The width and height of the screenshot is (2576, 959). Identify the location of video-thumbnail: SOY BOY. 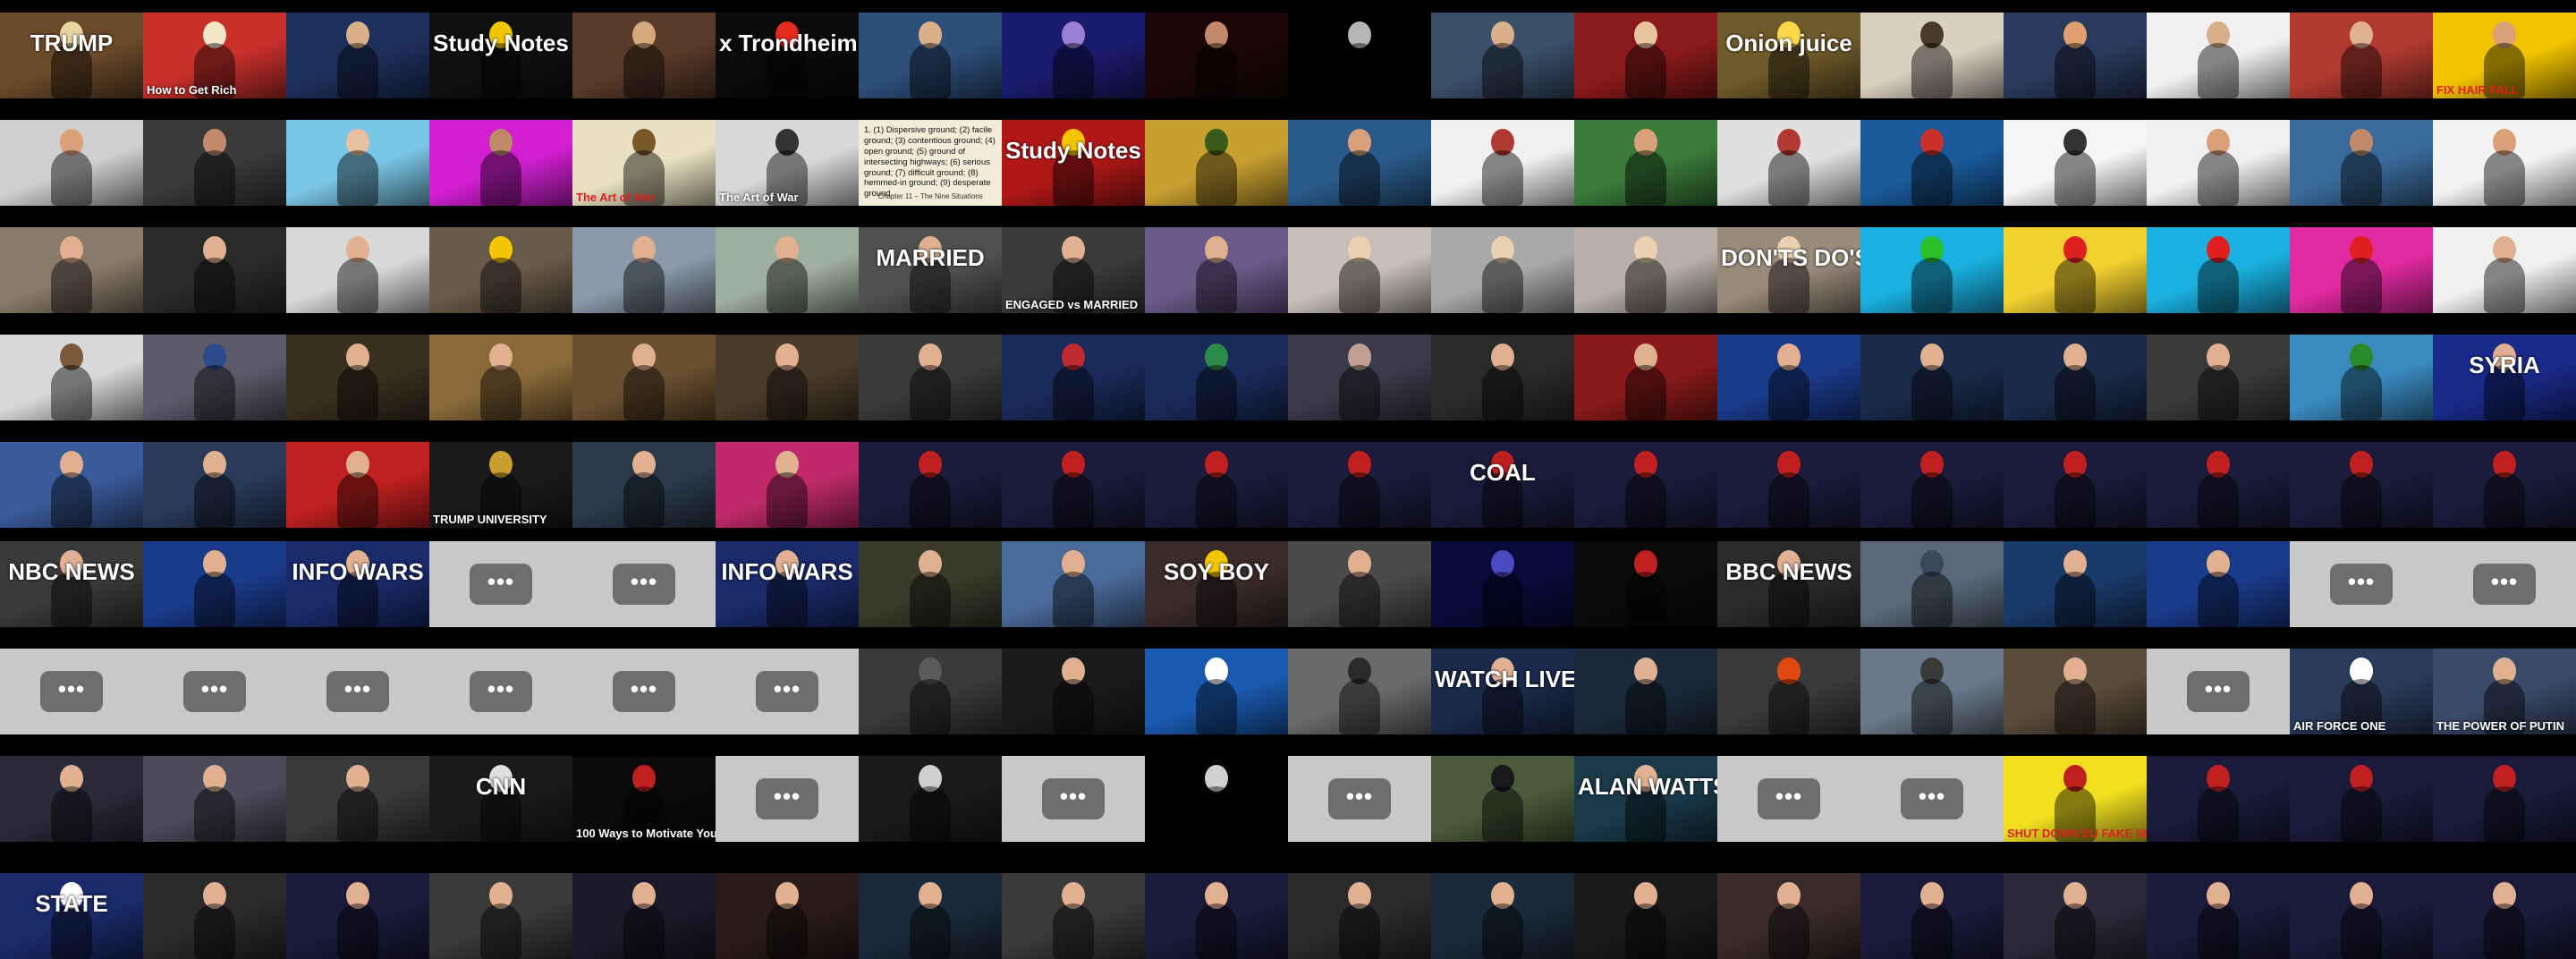
(1216, 584).